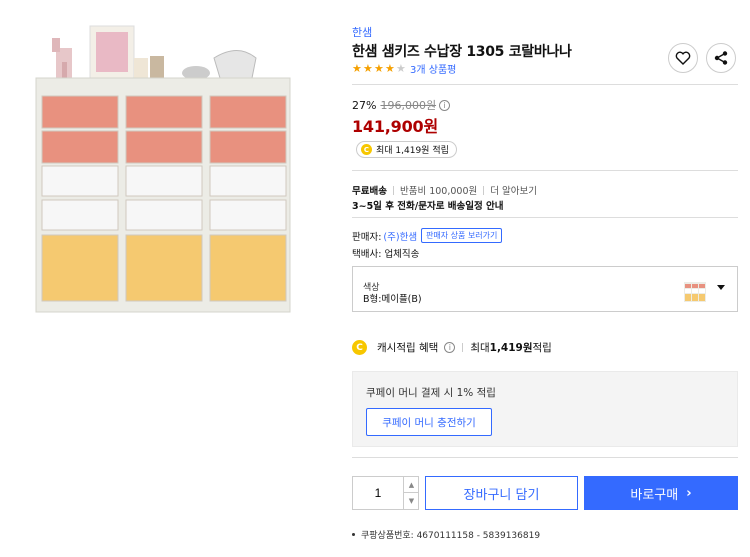 The image size is (750, 557). What do you see at coordinates (141, 68) in the screenshot?
I see `small-frame` at bounding box center [141, 68].